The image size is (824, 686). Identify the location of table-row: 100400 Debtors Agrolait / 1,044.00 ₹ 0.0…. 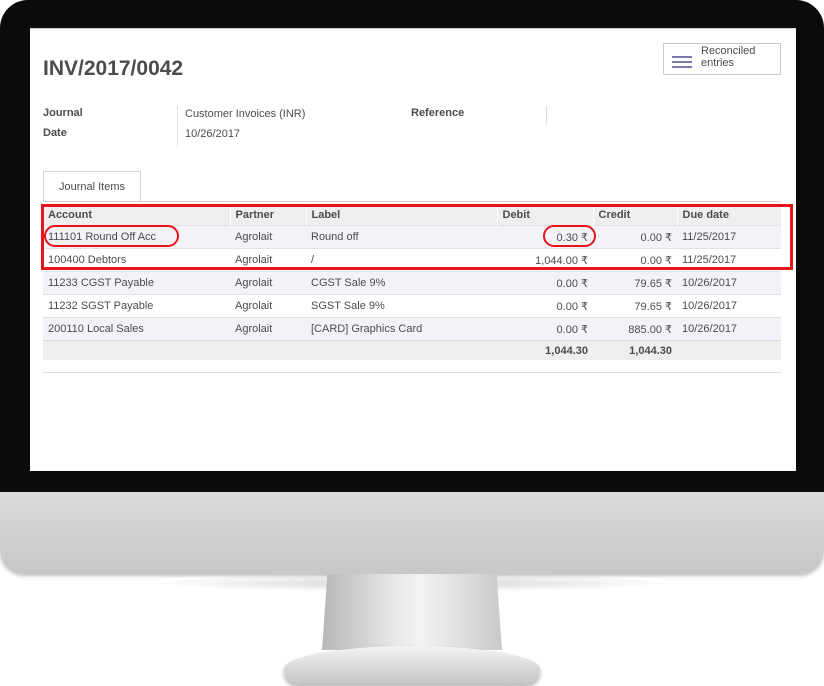
(412, 260).